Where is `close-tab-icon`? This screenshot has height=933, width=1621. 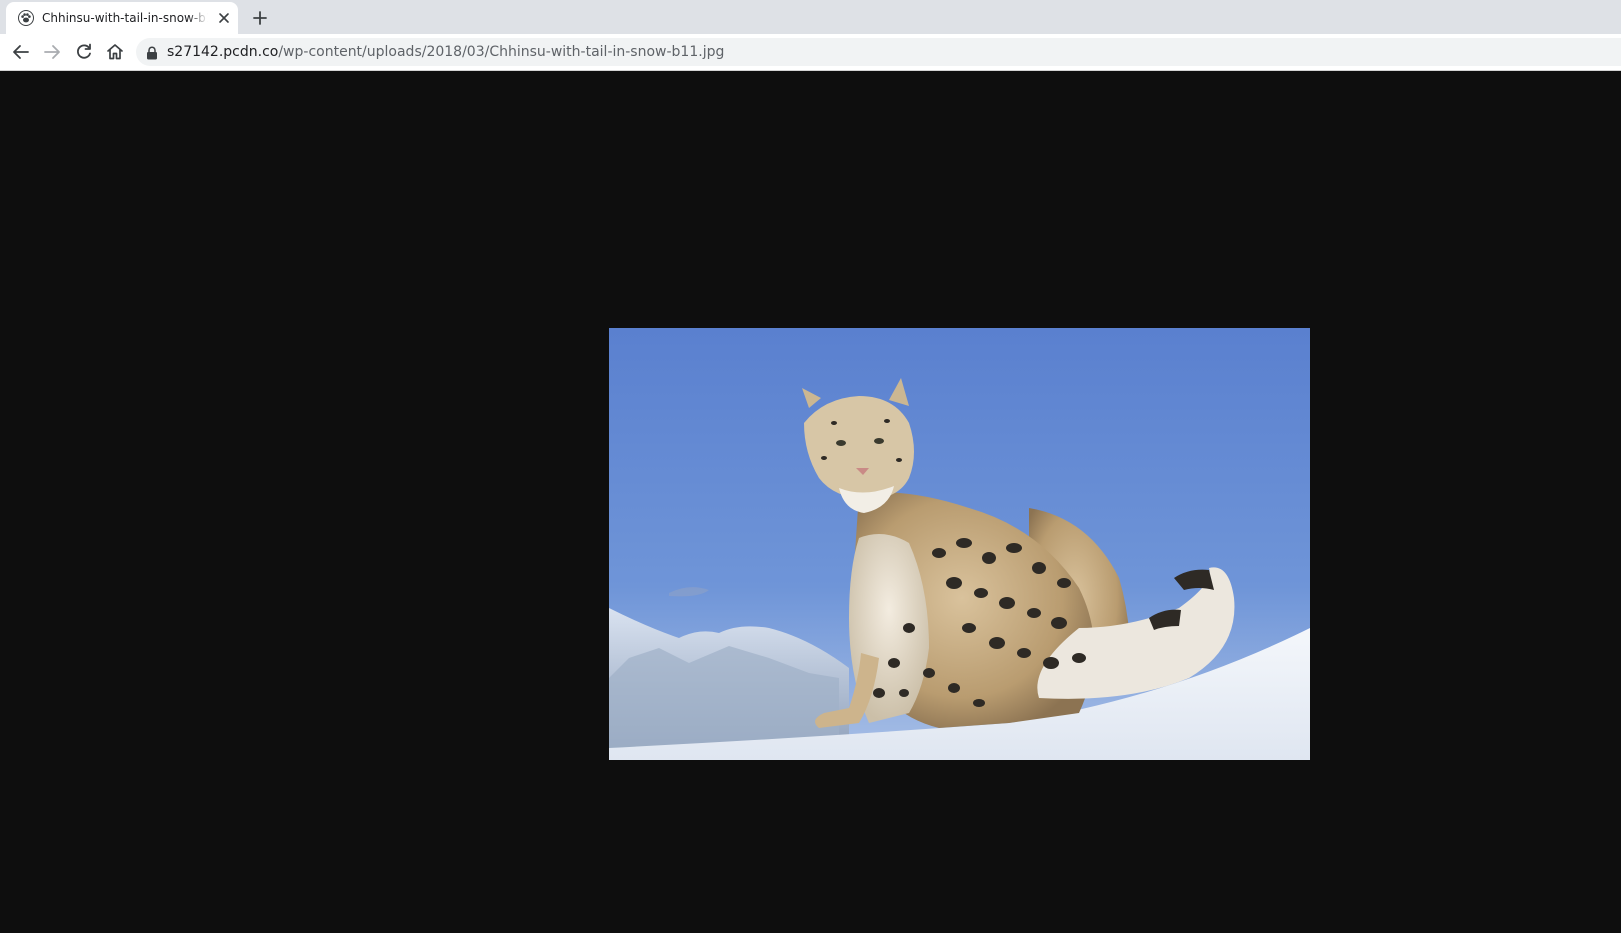 close-tab-icon is located at coordinates (224, 18).